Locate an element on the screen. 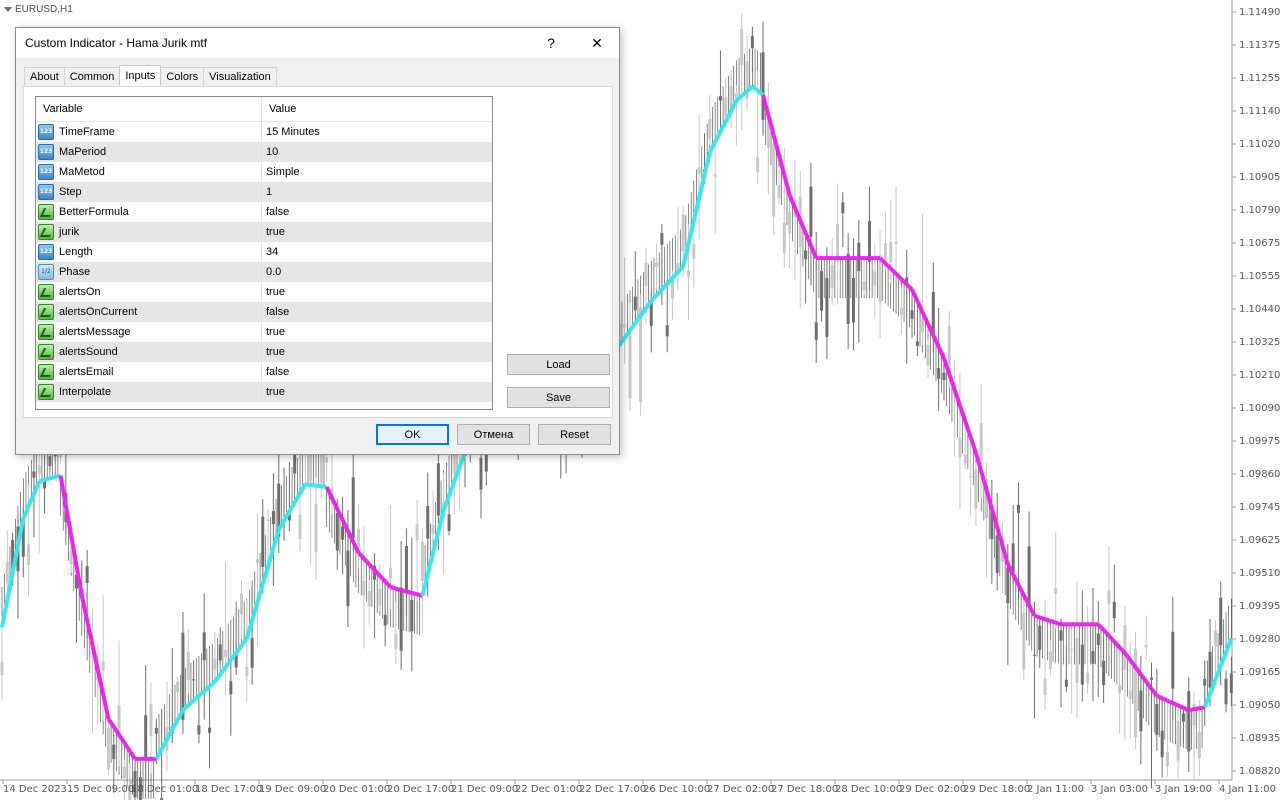 The image size is (1280, 800). ok-button: OK is located at coordinates (412, 434).